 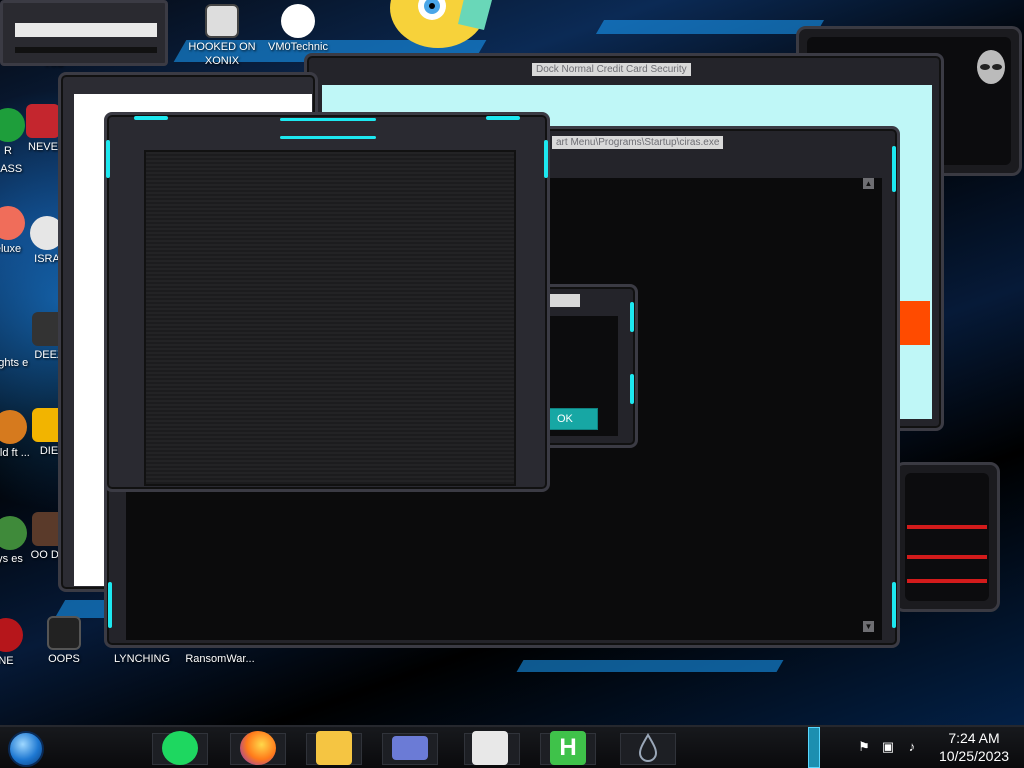 I want to click on window-title: Dock Normal Credit Card Security, so click(x=611, y=69).